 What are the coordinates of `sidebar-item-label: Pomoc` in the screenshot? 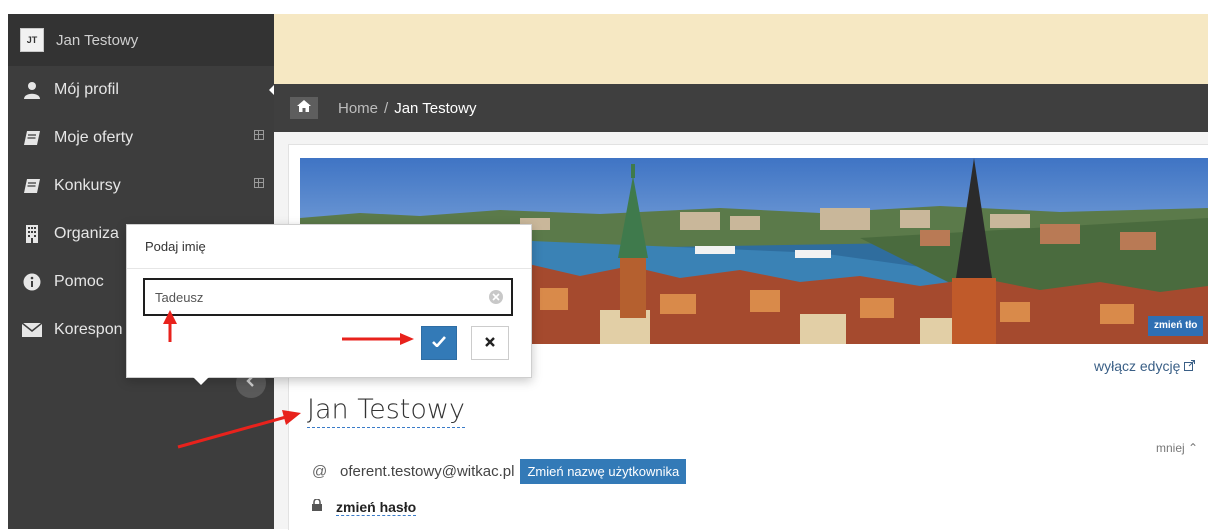 It's located at (79, 281).